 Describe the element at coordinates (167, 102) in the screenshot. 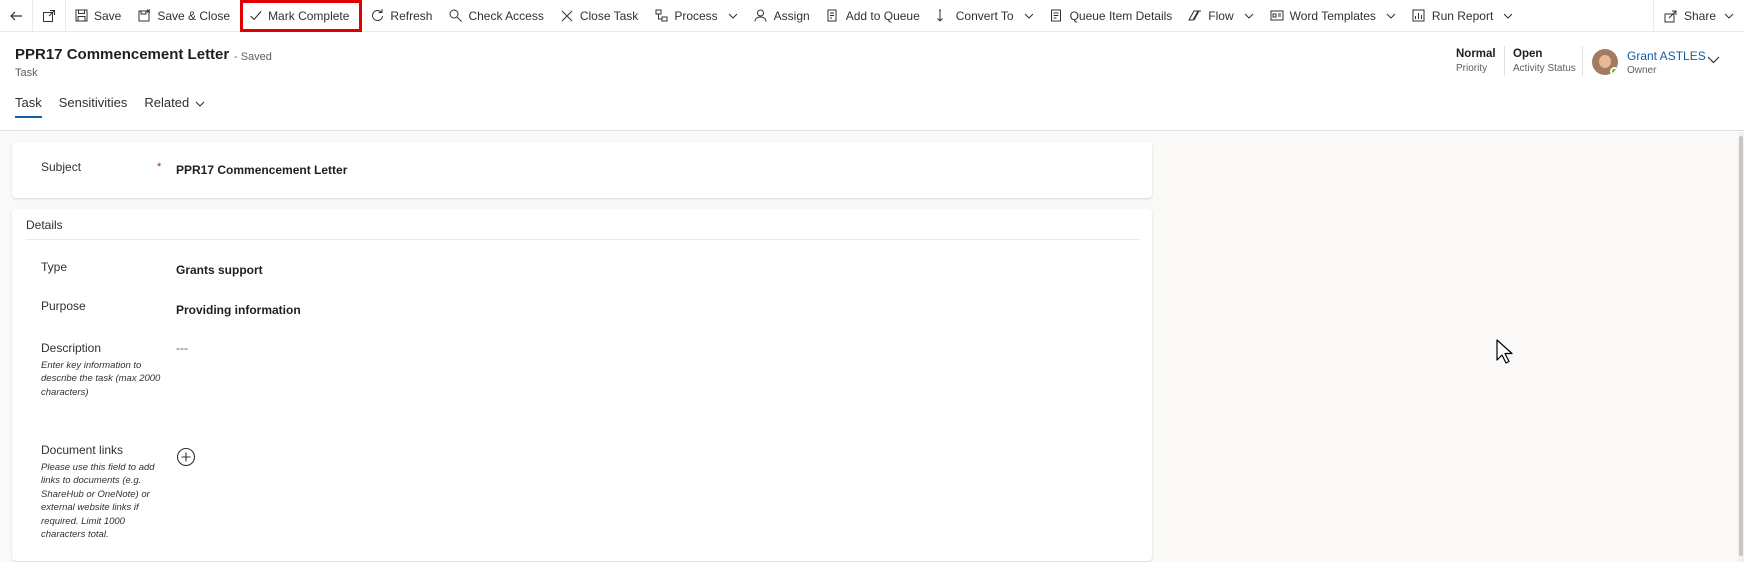

I see `tab-related-label: Related` at that location.